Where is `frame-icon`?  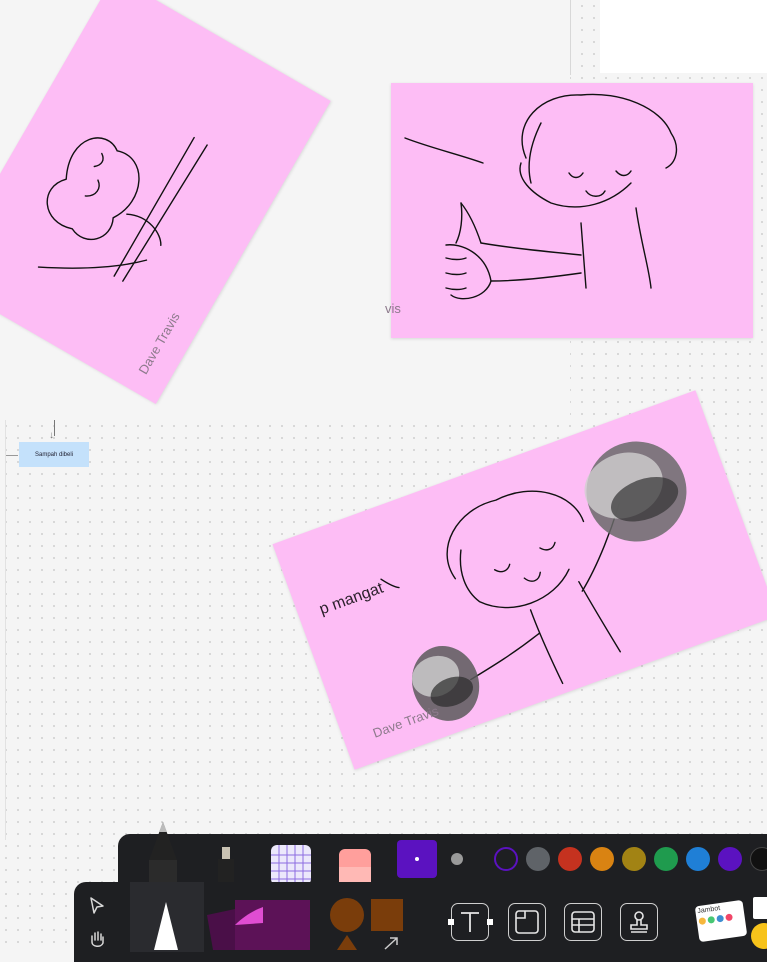
frame-icon is located at coordinates (527, 922).